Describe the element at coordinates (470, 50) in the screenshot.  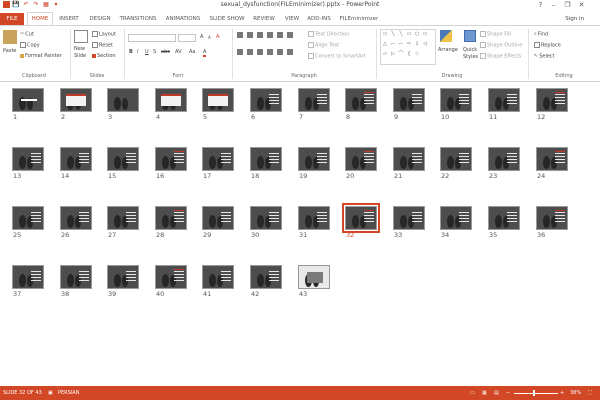
I see `quick-styles-button: Quick` at that location.